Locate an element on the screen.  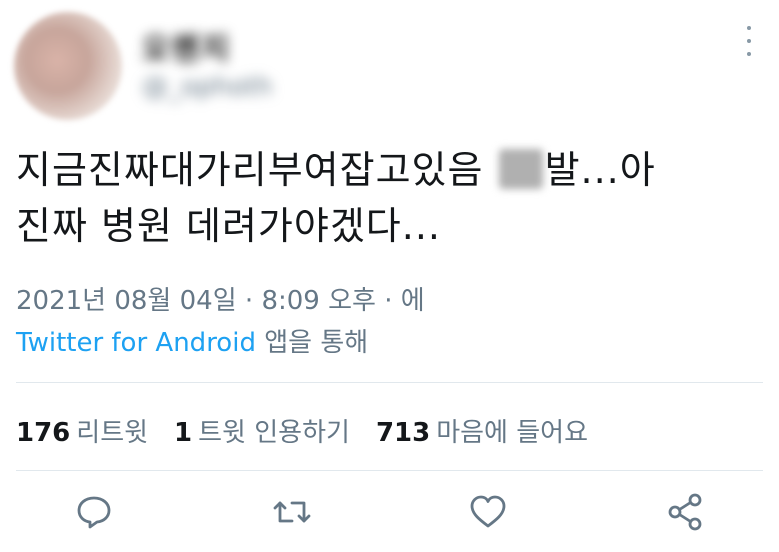
display-name: 오렌지 is located at coordinates (186, 46).